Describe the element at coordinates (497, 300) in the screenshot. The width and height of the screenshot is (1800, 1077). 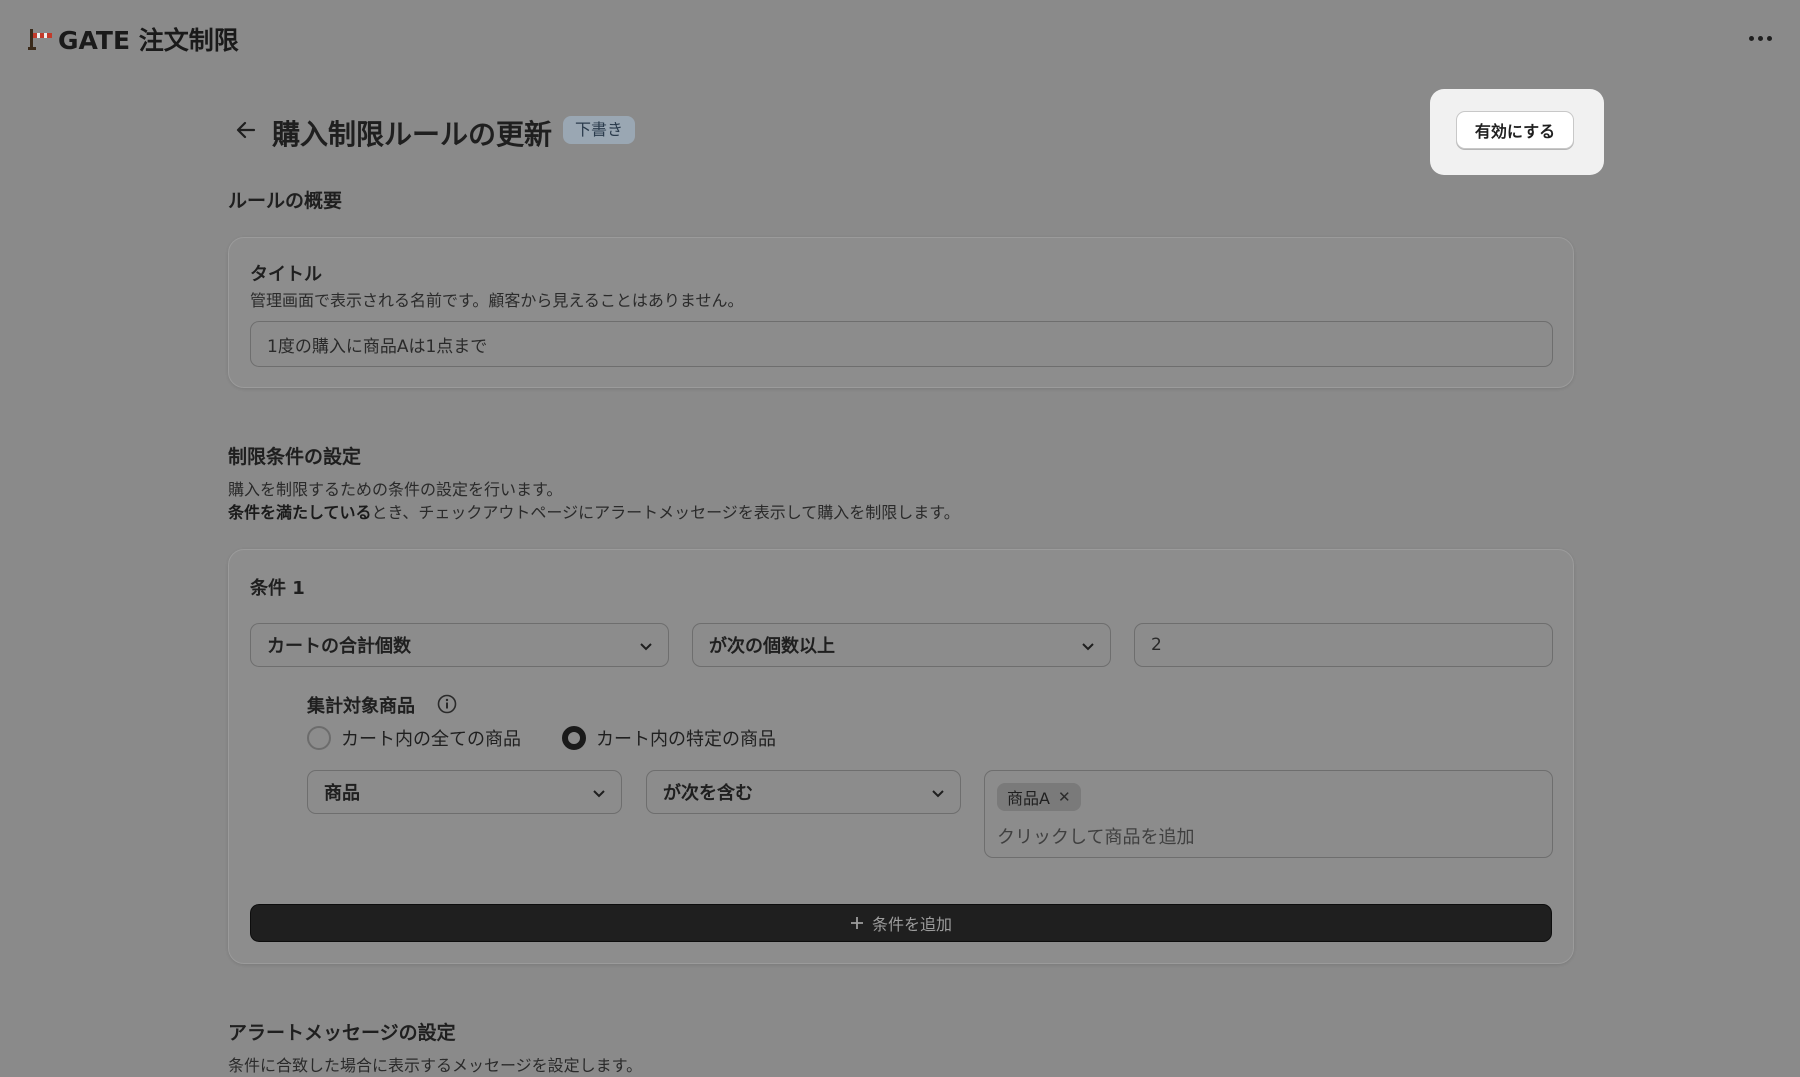
I see `title-field-help: 管理画面で表示される名前です。顧客から見えることはありません。` at that location.